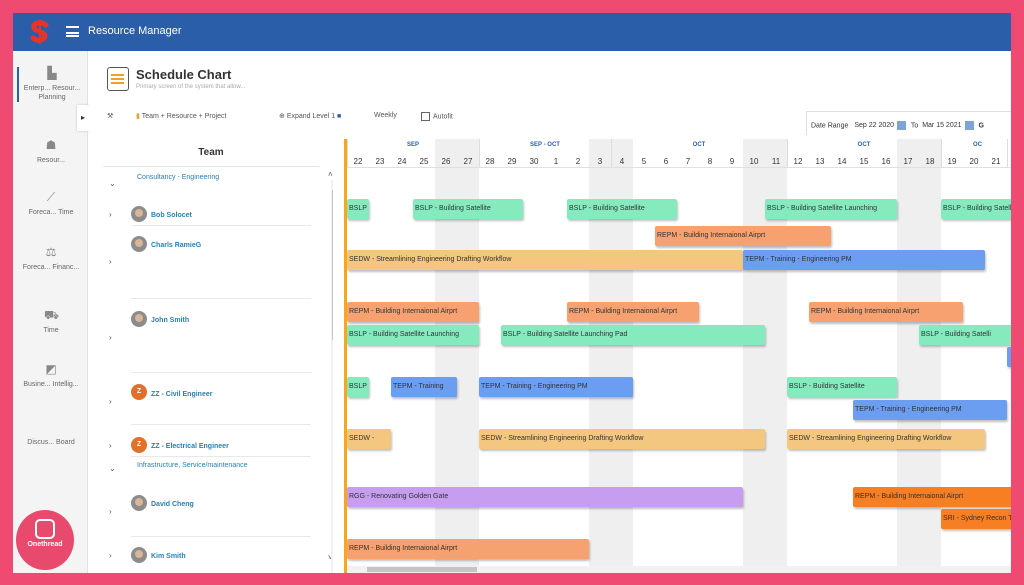  I want to click on color-icon: ■, so click(339, 116).